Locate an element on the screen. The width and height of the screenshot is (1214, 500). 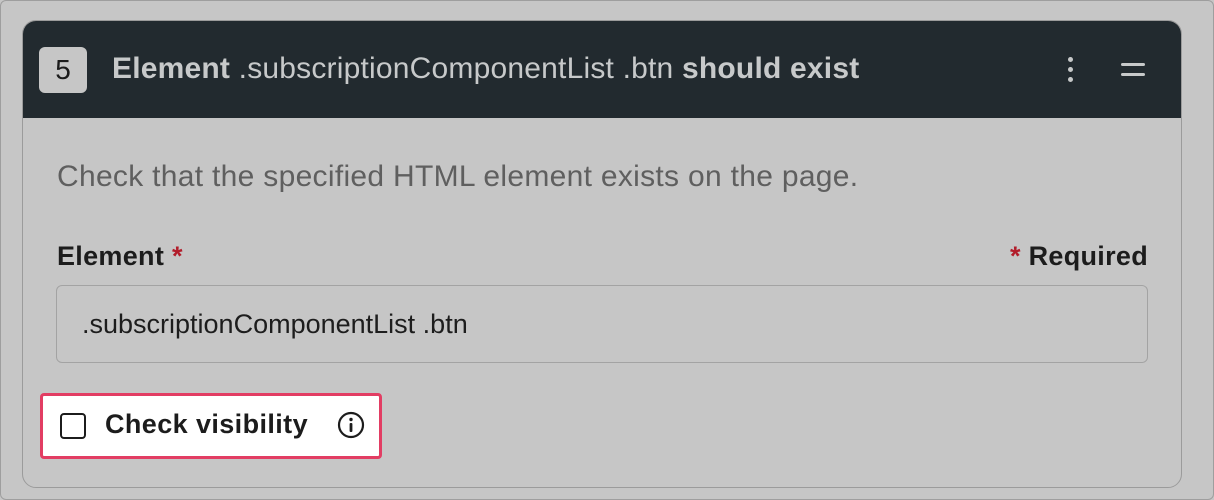
step-title-selector: .subscriptionComponentList .btn is located at coordinates (456, 68).